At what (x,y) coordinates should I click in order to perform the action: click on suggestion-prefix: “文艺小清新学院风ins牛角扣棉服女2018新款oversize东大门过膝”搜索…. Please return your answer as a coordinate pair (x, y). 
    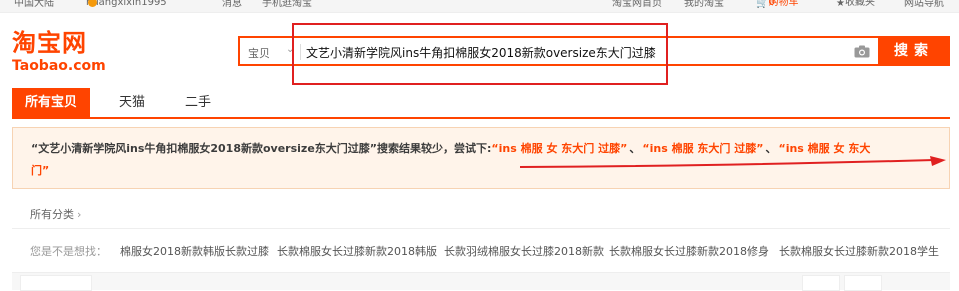
    Looking at the image, I should click on (261, 148).